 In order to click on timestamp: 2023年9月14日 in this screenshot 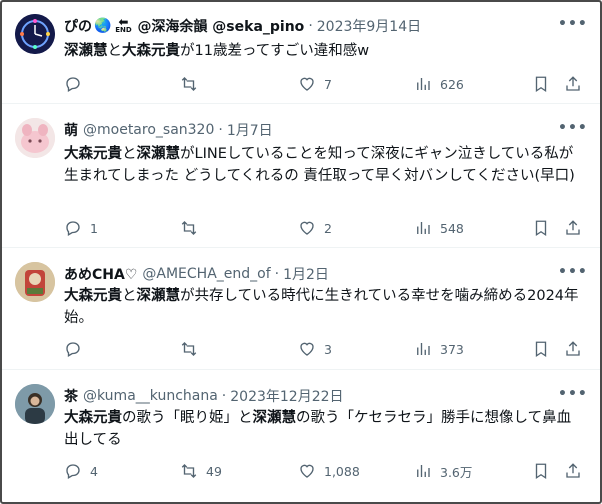, I will do `click(369, 26)`.